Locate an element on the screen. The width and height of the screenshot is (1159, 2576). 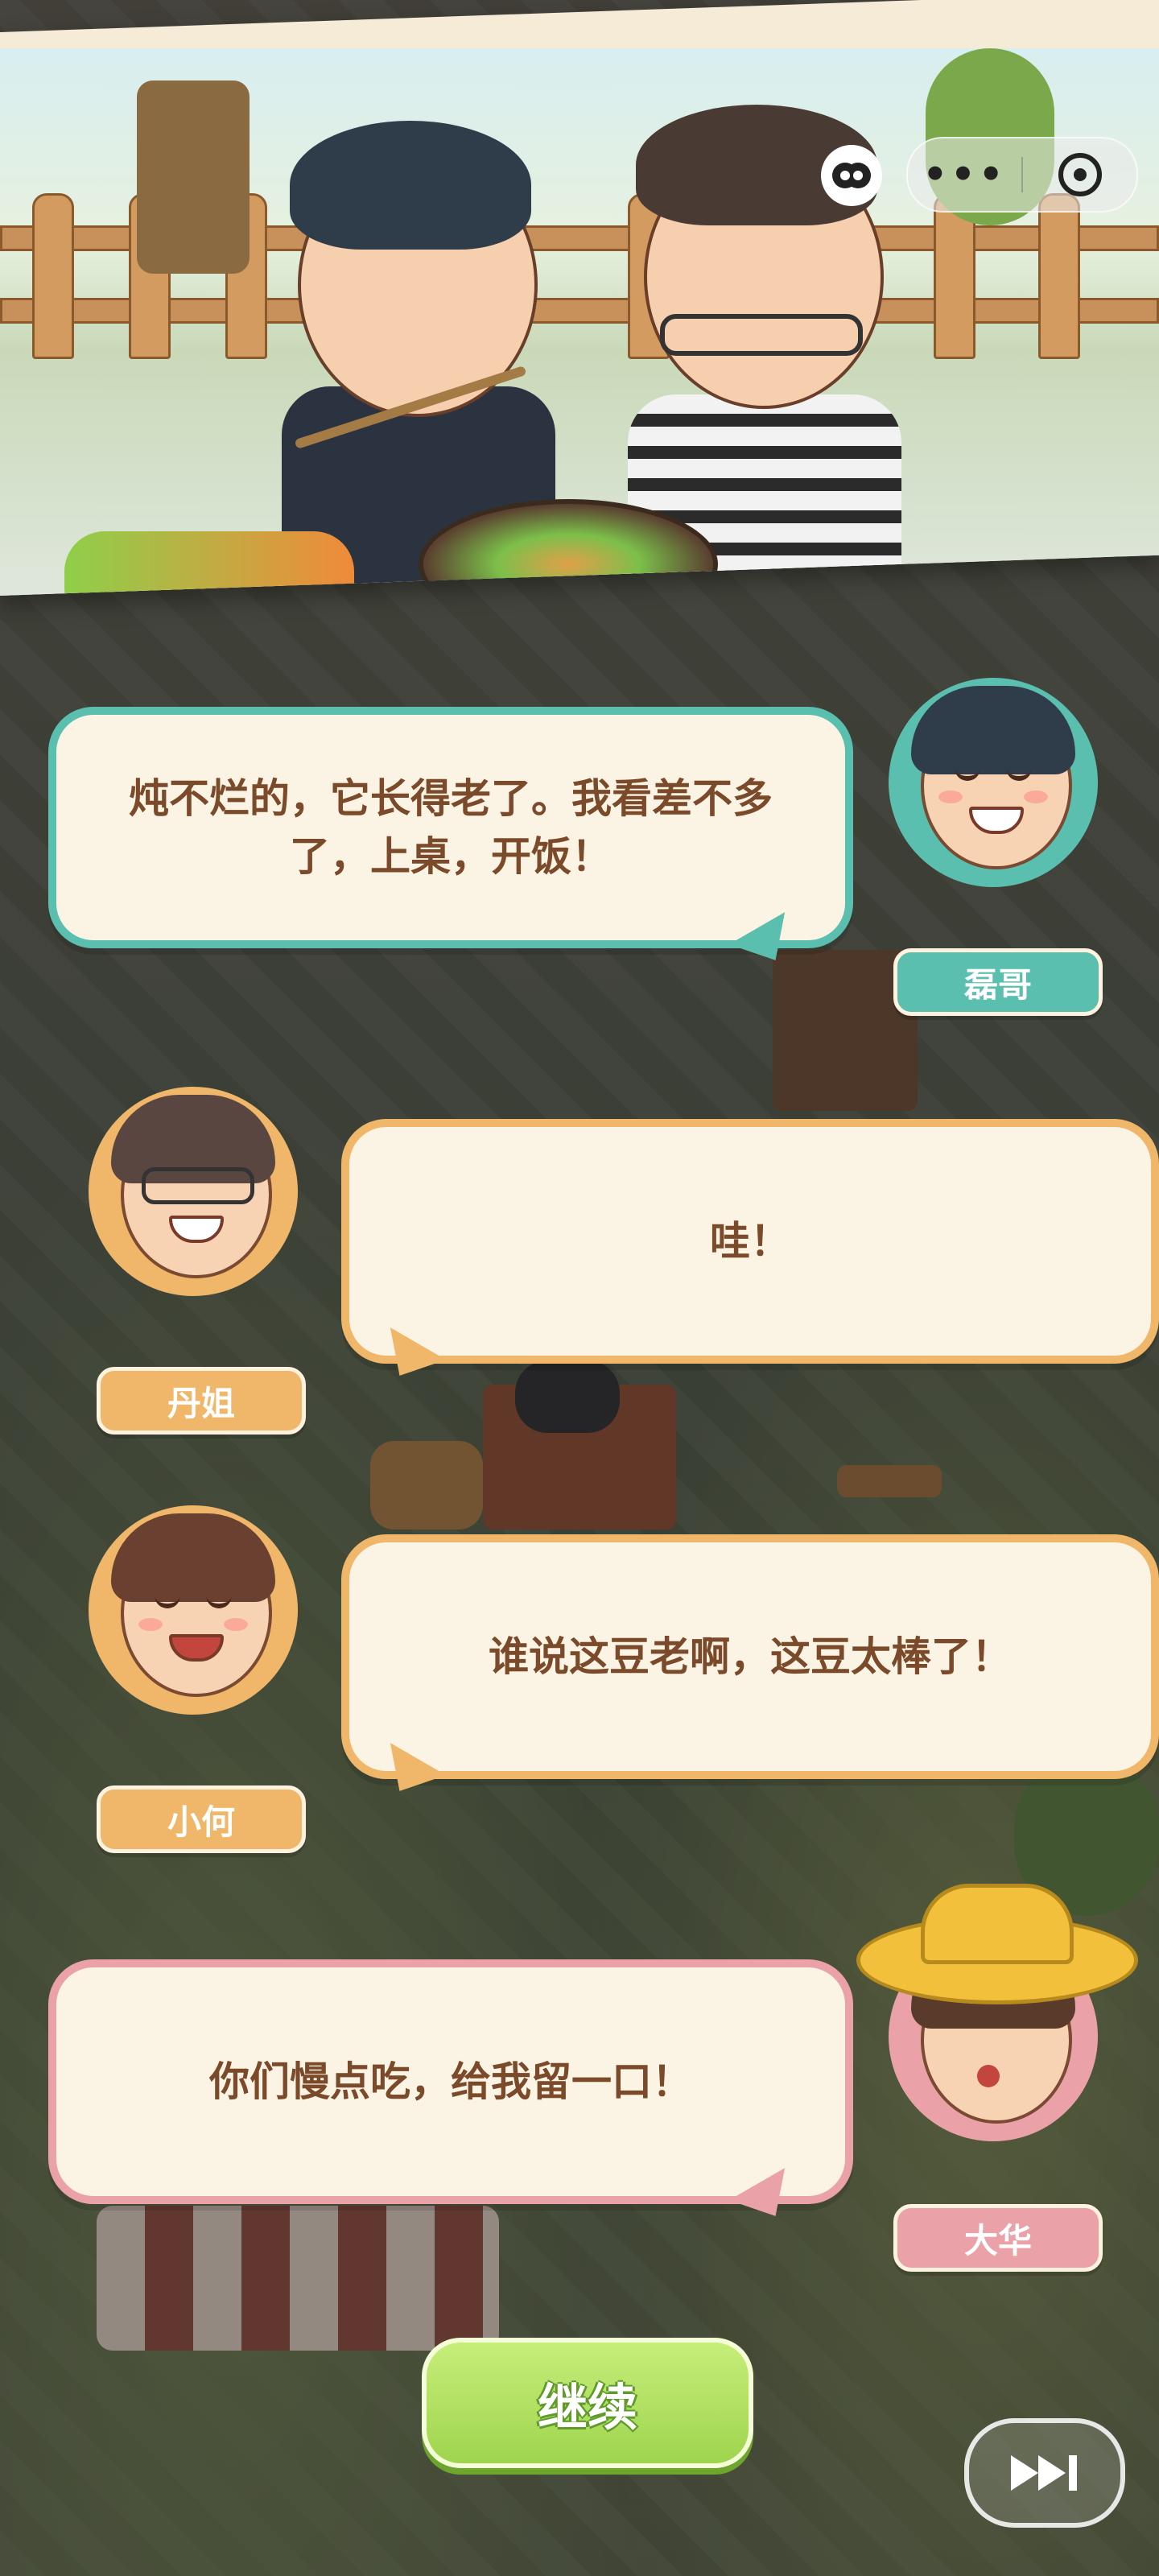
speaker-name-danjie: 丹姐 is located at coordinates (201, 1401).